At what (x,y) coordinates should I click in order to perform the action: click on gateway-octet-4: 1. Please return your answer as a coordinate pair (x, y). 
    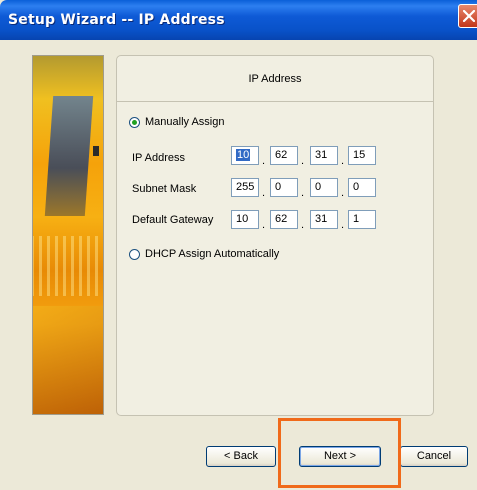
    Looking at the image, I should click on (362, 219).